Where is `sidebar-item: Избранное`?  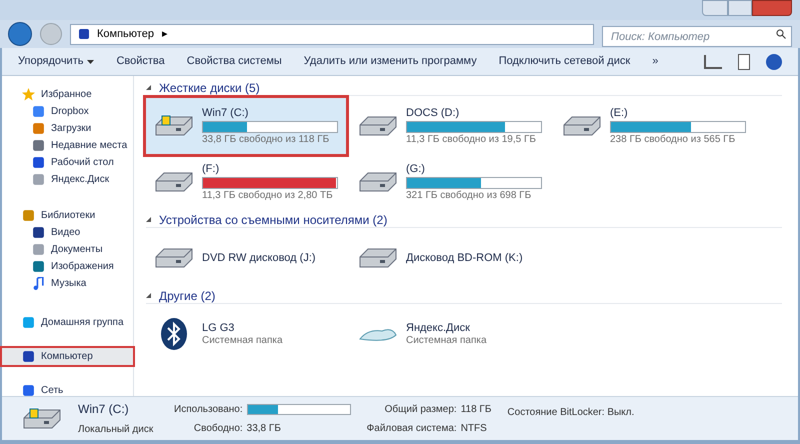
sidebar-item: Избранное is located at coordinates (67, 94).